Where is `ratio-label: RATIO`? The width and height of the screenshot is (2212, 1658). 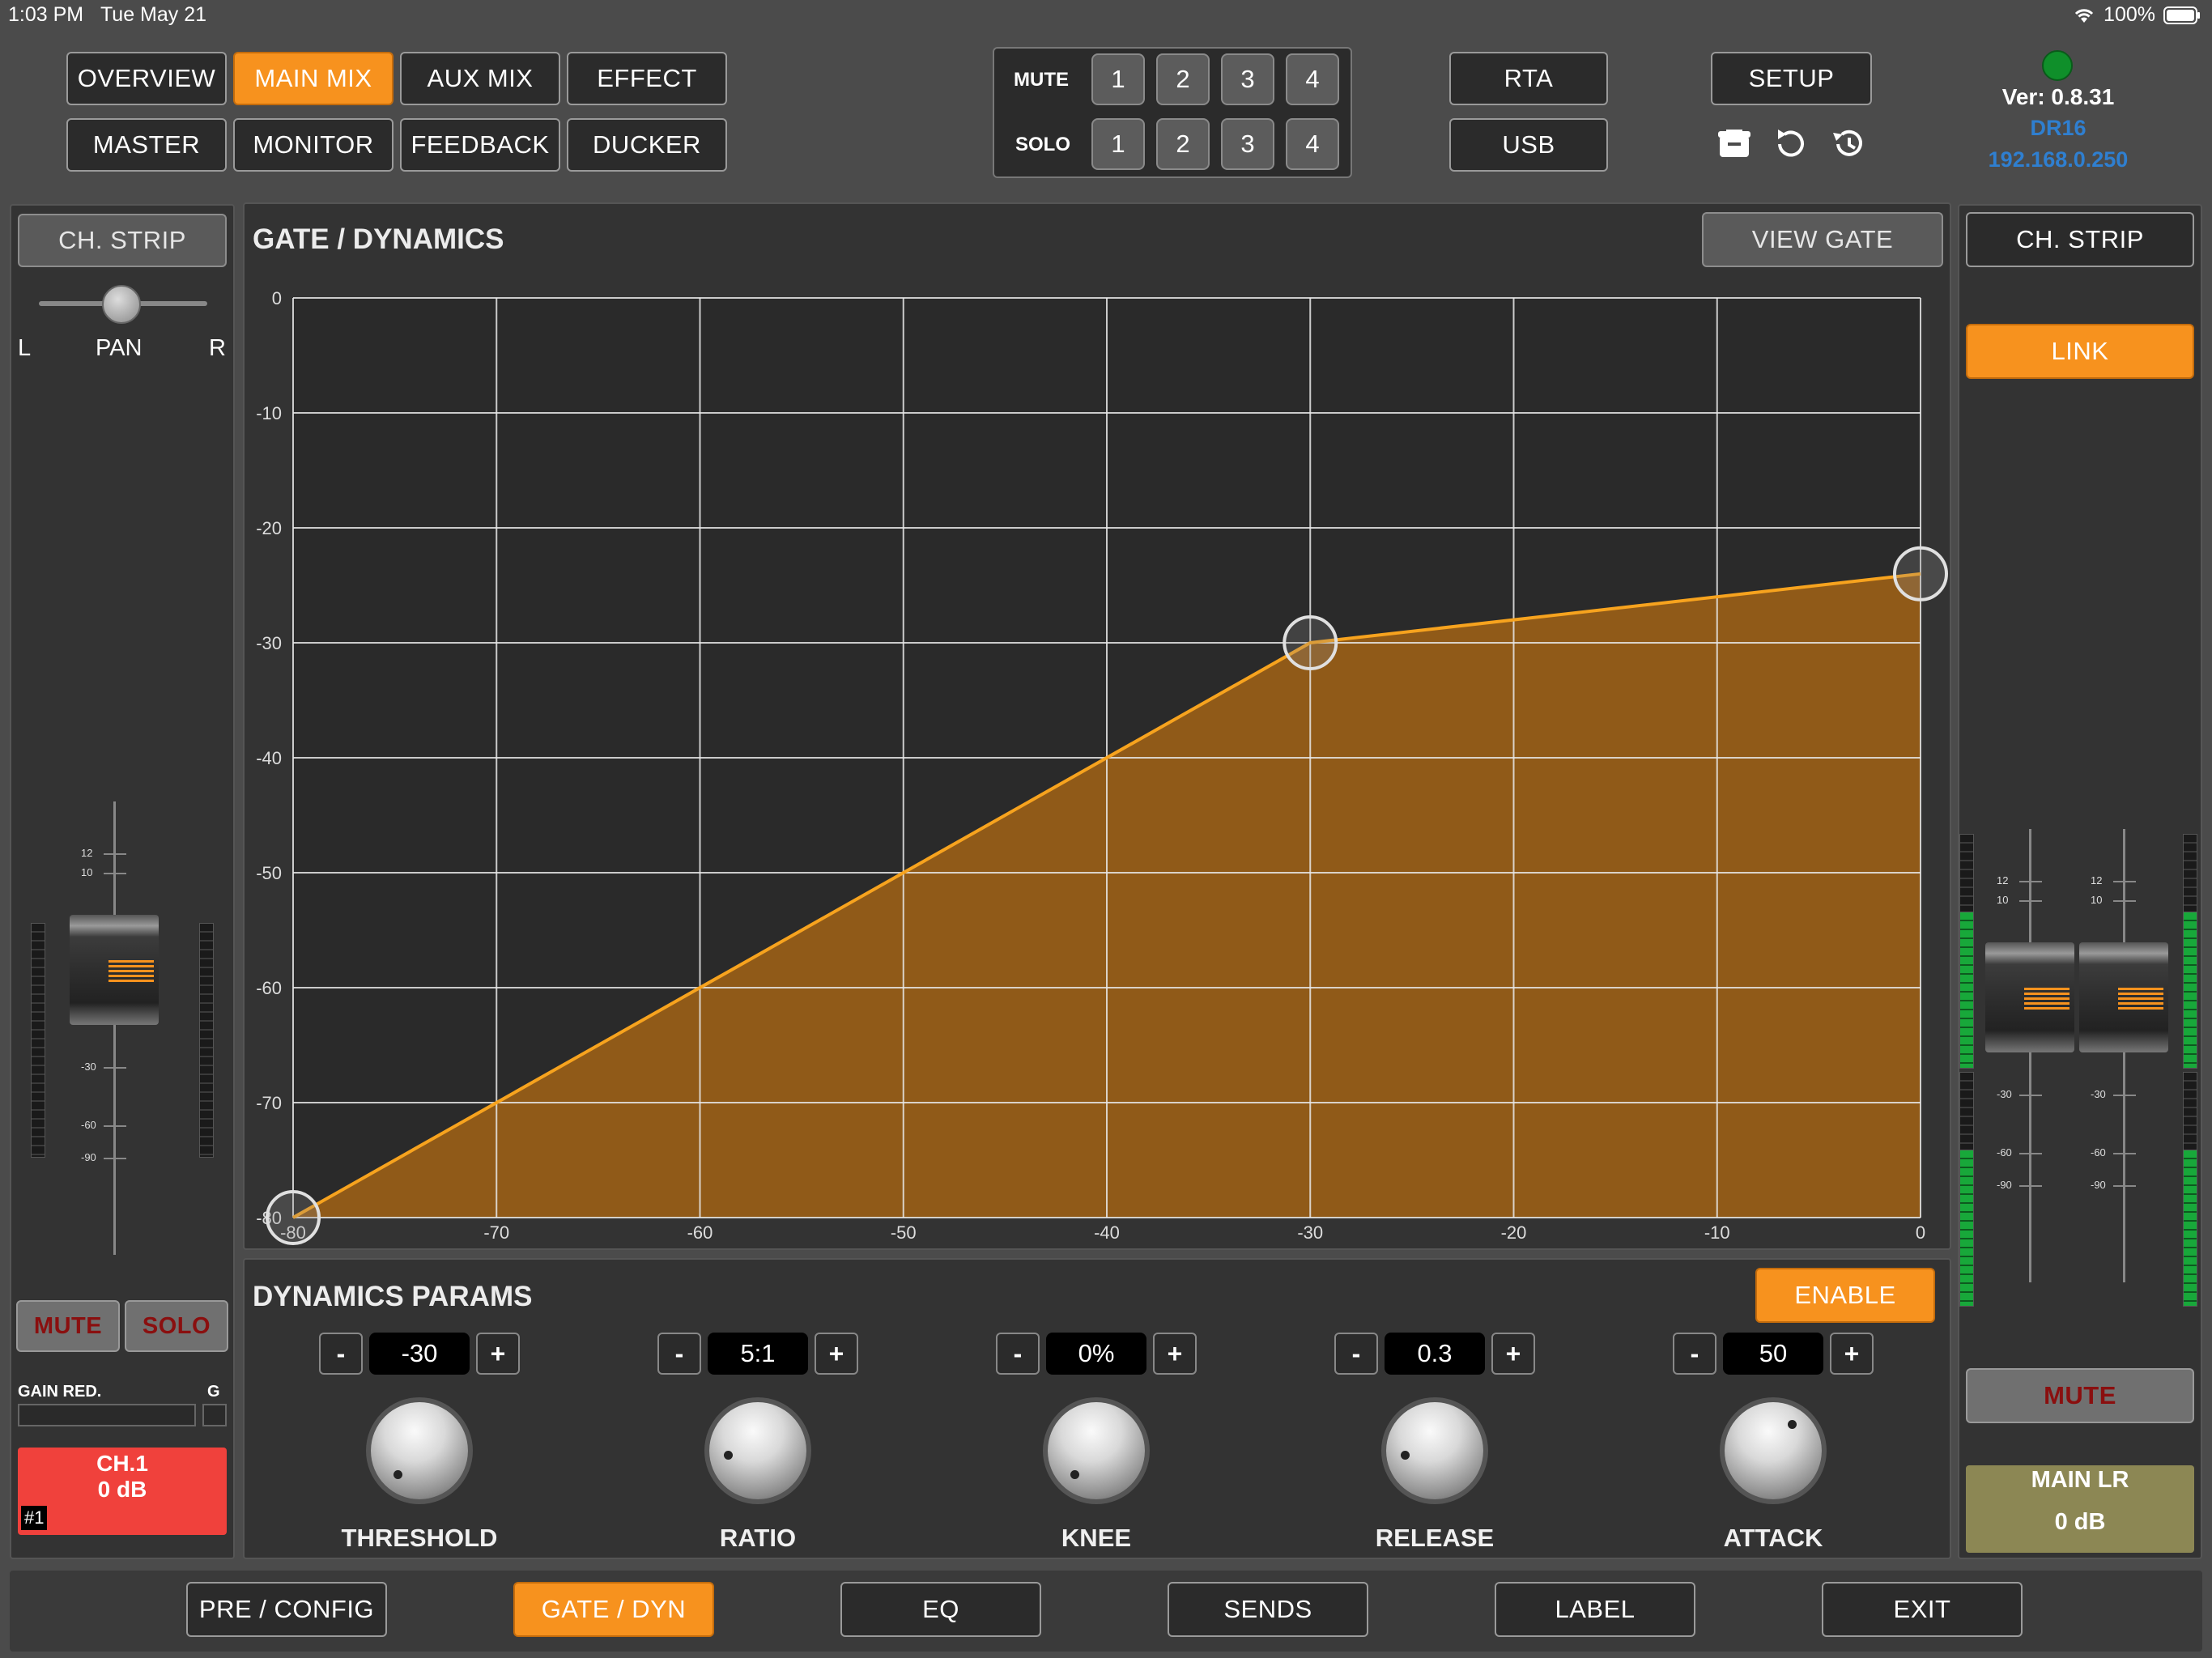 ratio-label: RATIO is located at coordinates (758, 1538).